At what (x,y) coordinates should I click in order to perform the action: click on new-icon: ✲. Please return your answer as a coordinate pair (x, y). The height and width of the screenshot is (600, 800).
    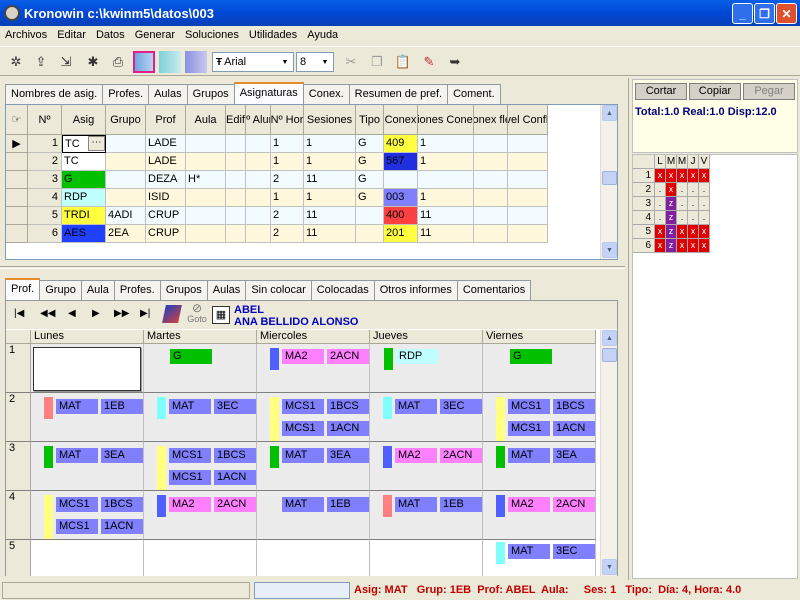
    Looking at the image, I should click on (16, 62).